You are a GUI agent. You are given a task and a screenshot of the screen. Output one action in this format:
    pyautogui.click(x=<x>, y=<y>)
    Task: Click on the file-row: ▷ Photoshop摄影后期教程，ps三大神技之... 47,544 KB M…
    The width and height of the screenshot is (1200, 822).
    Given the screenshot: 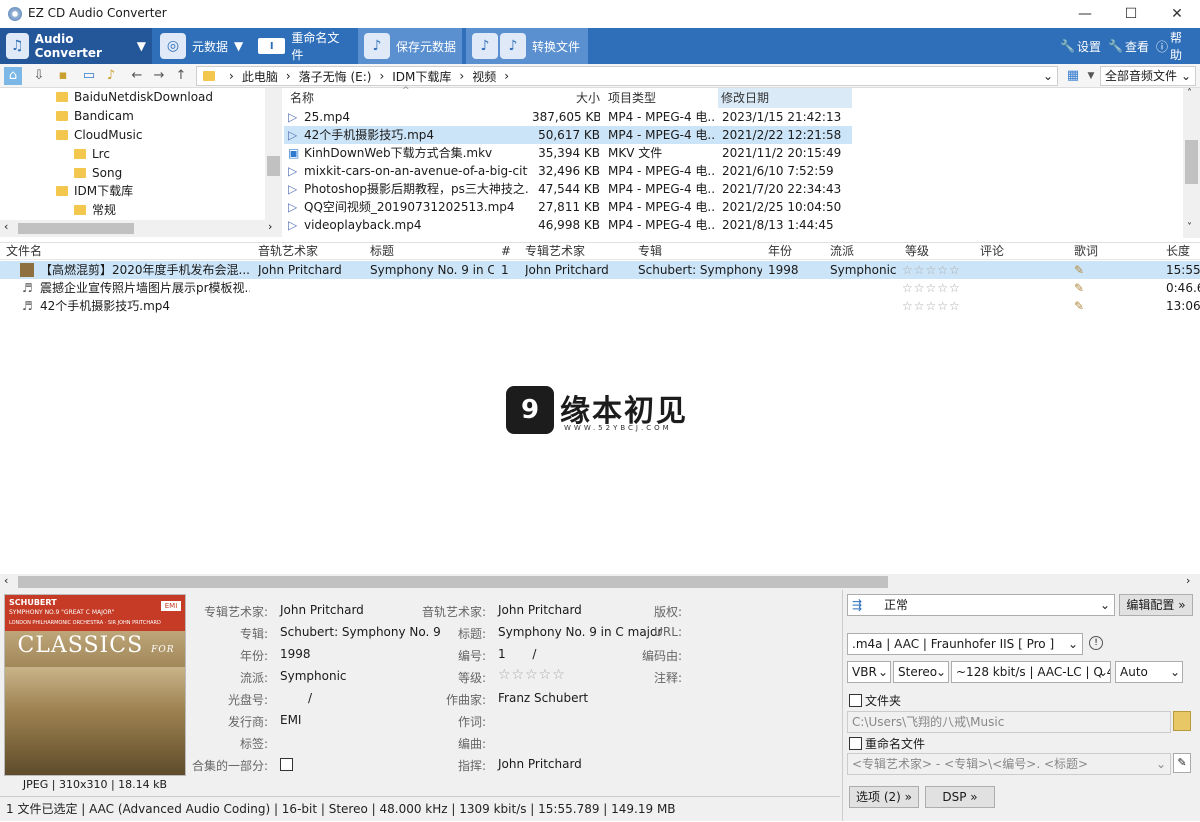 What is the action you would take?
    pyautogui.click(x=568, y=189)
    